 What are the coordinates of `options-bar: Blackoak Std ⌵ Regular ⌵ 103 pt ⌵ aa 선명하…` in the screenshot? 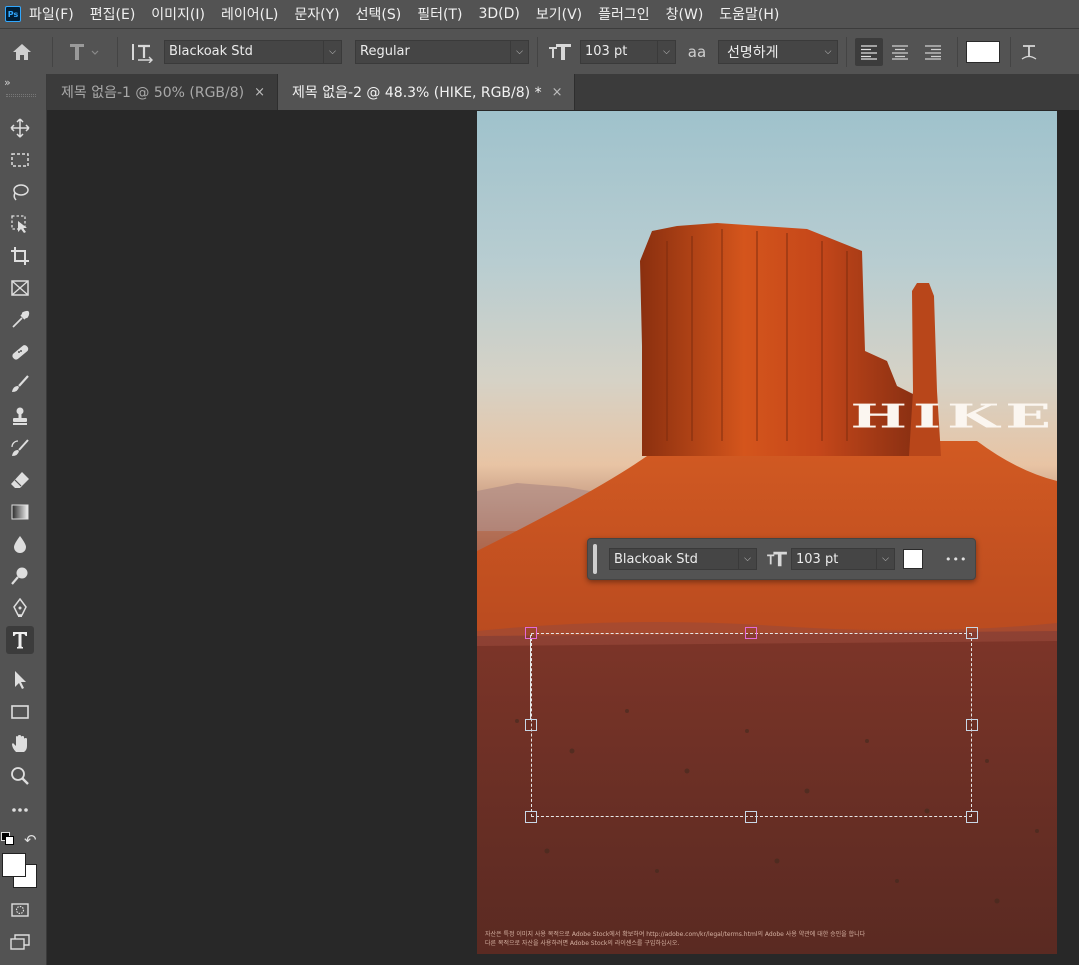 It's located at (539, 51).